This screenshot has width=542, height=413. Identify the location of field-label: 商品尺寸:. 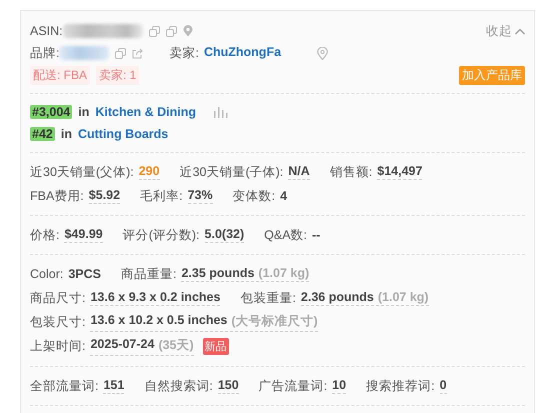
(58, 298).